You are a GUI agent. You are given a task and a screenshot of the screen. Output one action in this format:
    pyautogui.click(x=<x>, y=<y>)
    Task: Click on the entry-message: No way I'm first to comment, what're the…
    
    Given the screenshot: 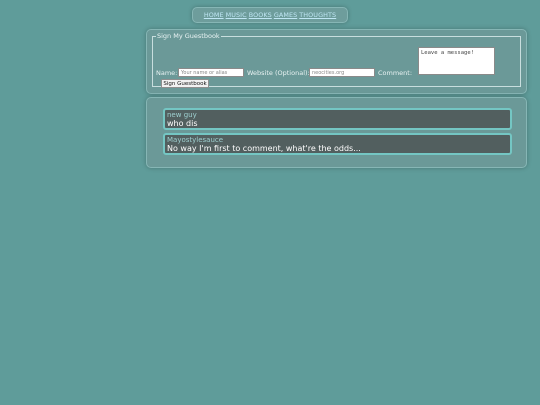 What is the action you would take?
    pyautogui.click(x=264, y=148)
    